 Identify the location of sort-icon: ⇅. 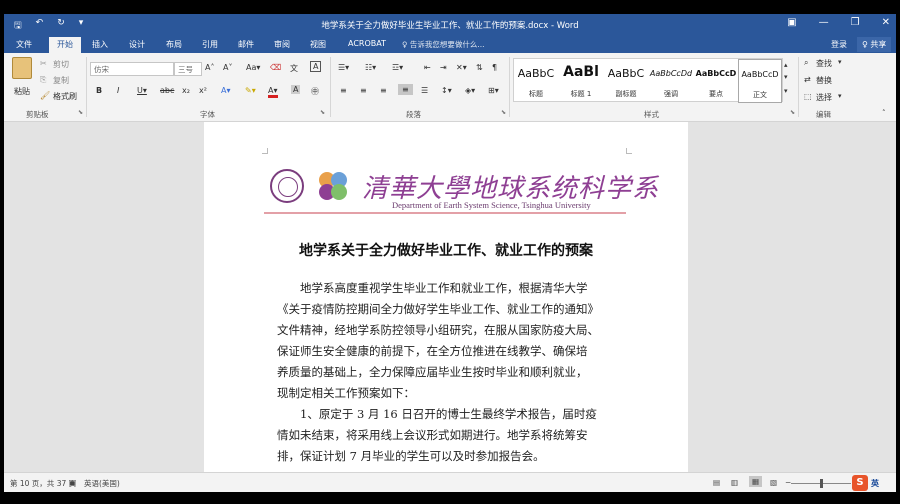
(479, 67).